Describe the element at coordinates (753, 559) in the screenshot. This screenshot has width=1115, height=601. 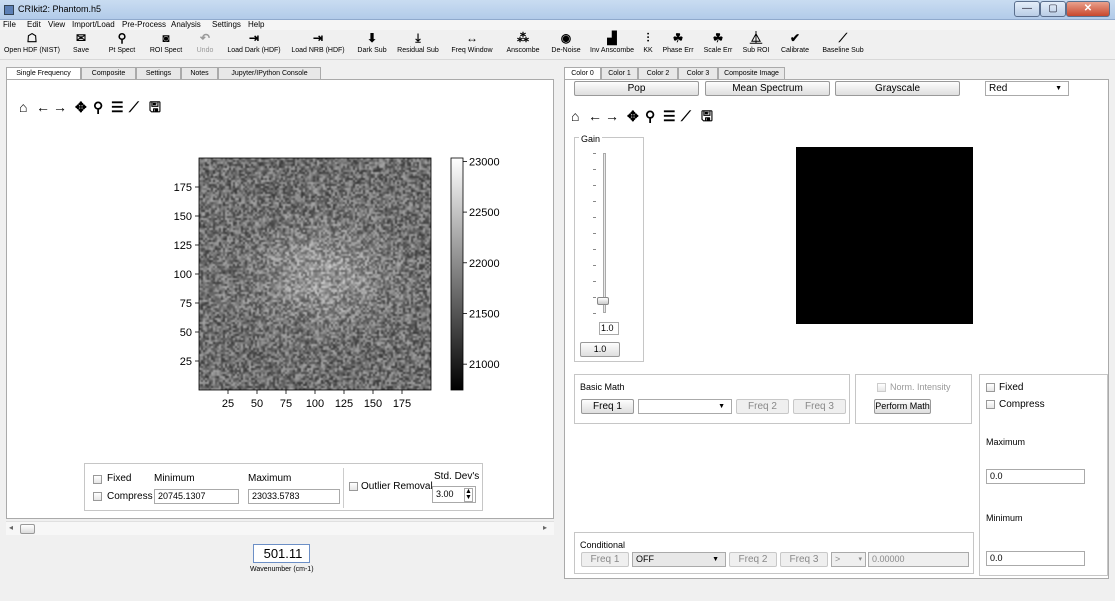
I see `cond-freq2-button: Freq 2` at that location.